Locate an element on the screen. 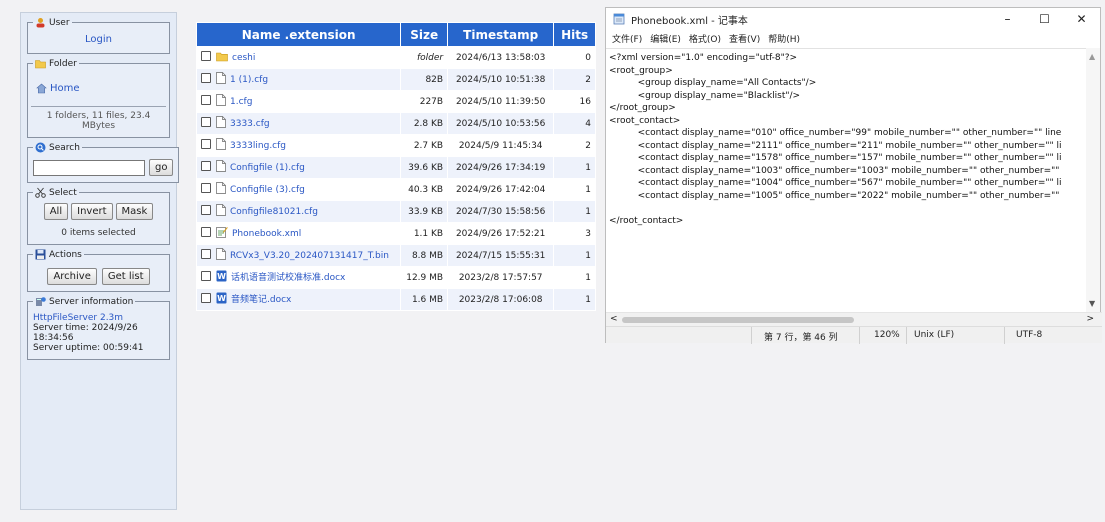 Image resolution: width=1105 pixels, height=522 pixels. file-link: Phonebook.xml is located at coordinates (266, 234).